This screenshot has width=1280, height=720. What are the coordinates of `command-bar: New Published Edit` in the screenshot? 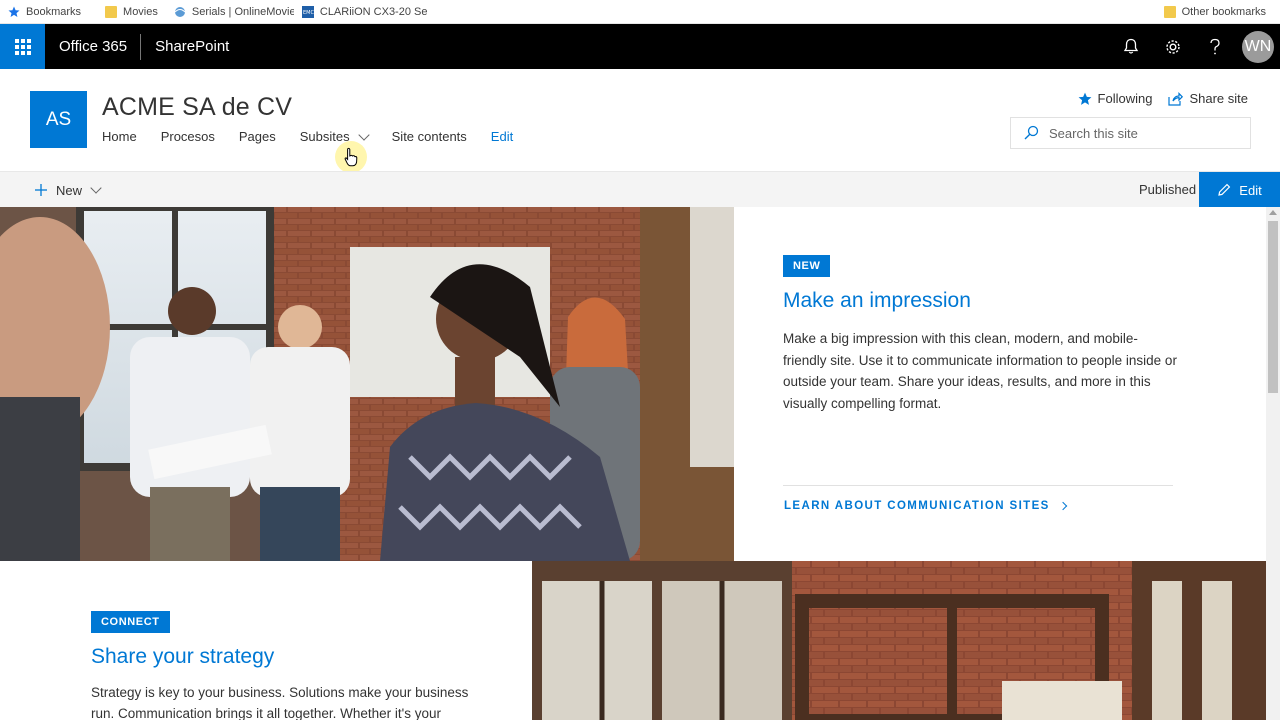 It's located at (640, 189).